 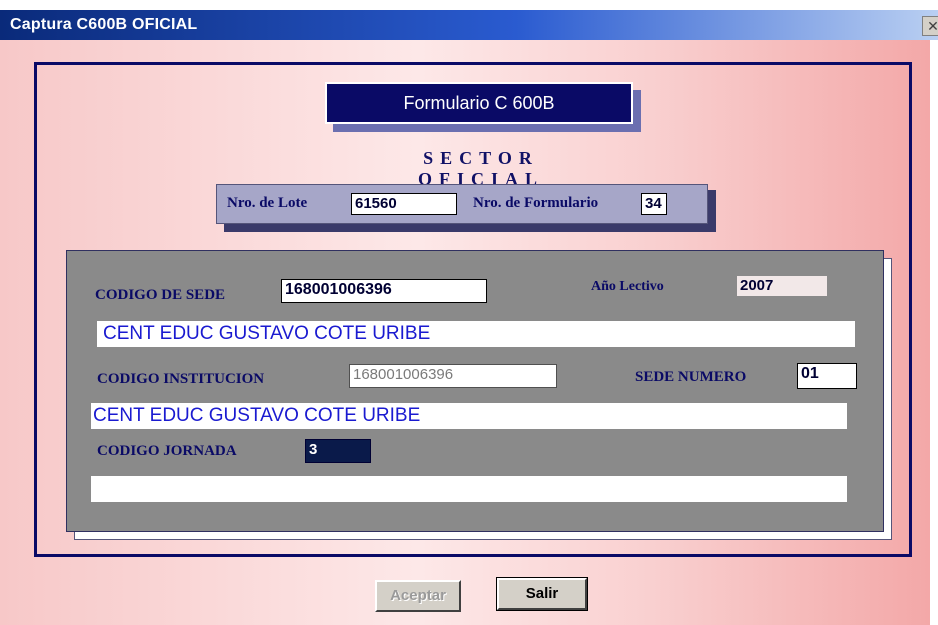 I want to click on window-title: Captura C600B OFICIAL, so click(x=104, y=24).